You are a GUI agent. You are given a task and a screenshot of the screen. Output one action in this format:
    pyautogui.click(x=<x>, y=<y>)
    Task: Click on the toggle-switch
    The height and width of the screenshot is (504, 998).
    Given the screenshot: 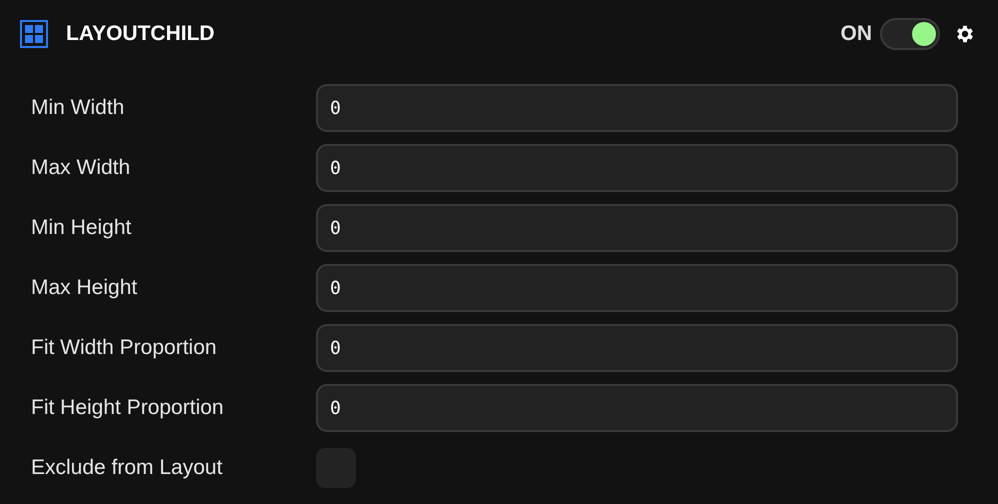 What is the action you would take?
    pyautogui.click(x=910, y=34)
    